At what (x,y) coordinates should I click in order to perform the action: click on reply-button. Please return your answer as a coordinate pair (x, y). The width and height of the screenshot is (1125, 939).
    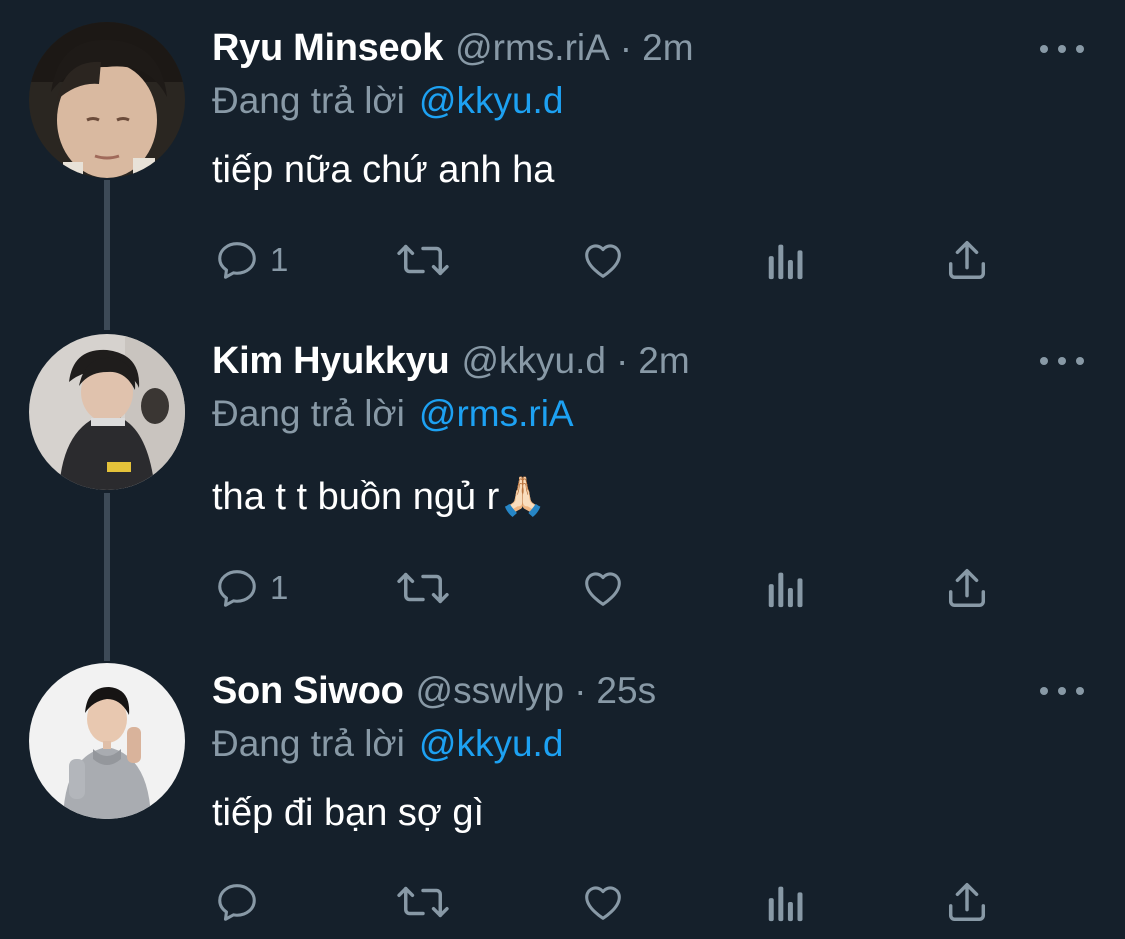
    Looking at the image, I should click on (242, 902).